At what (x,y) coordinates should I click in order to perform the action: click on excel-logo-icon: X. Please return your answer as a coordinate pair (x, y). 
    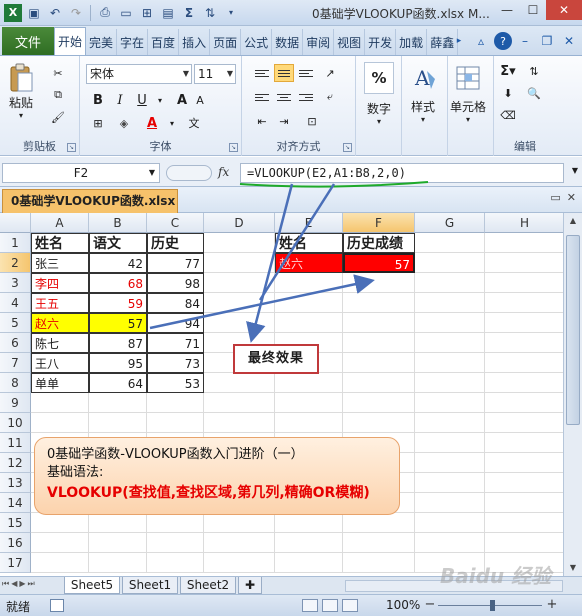
    Looking at the image, I should click on (13, 12).